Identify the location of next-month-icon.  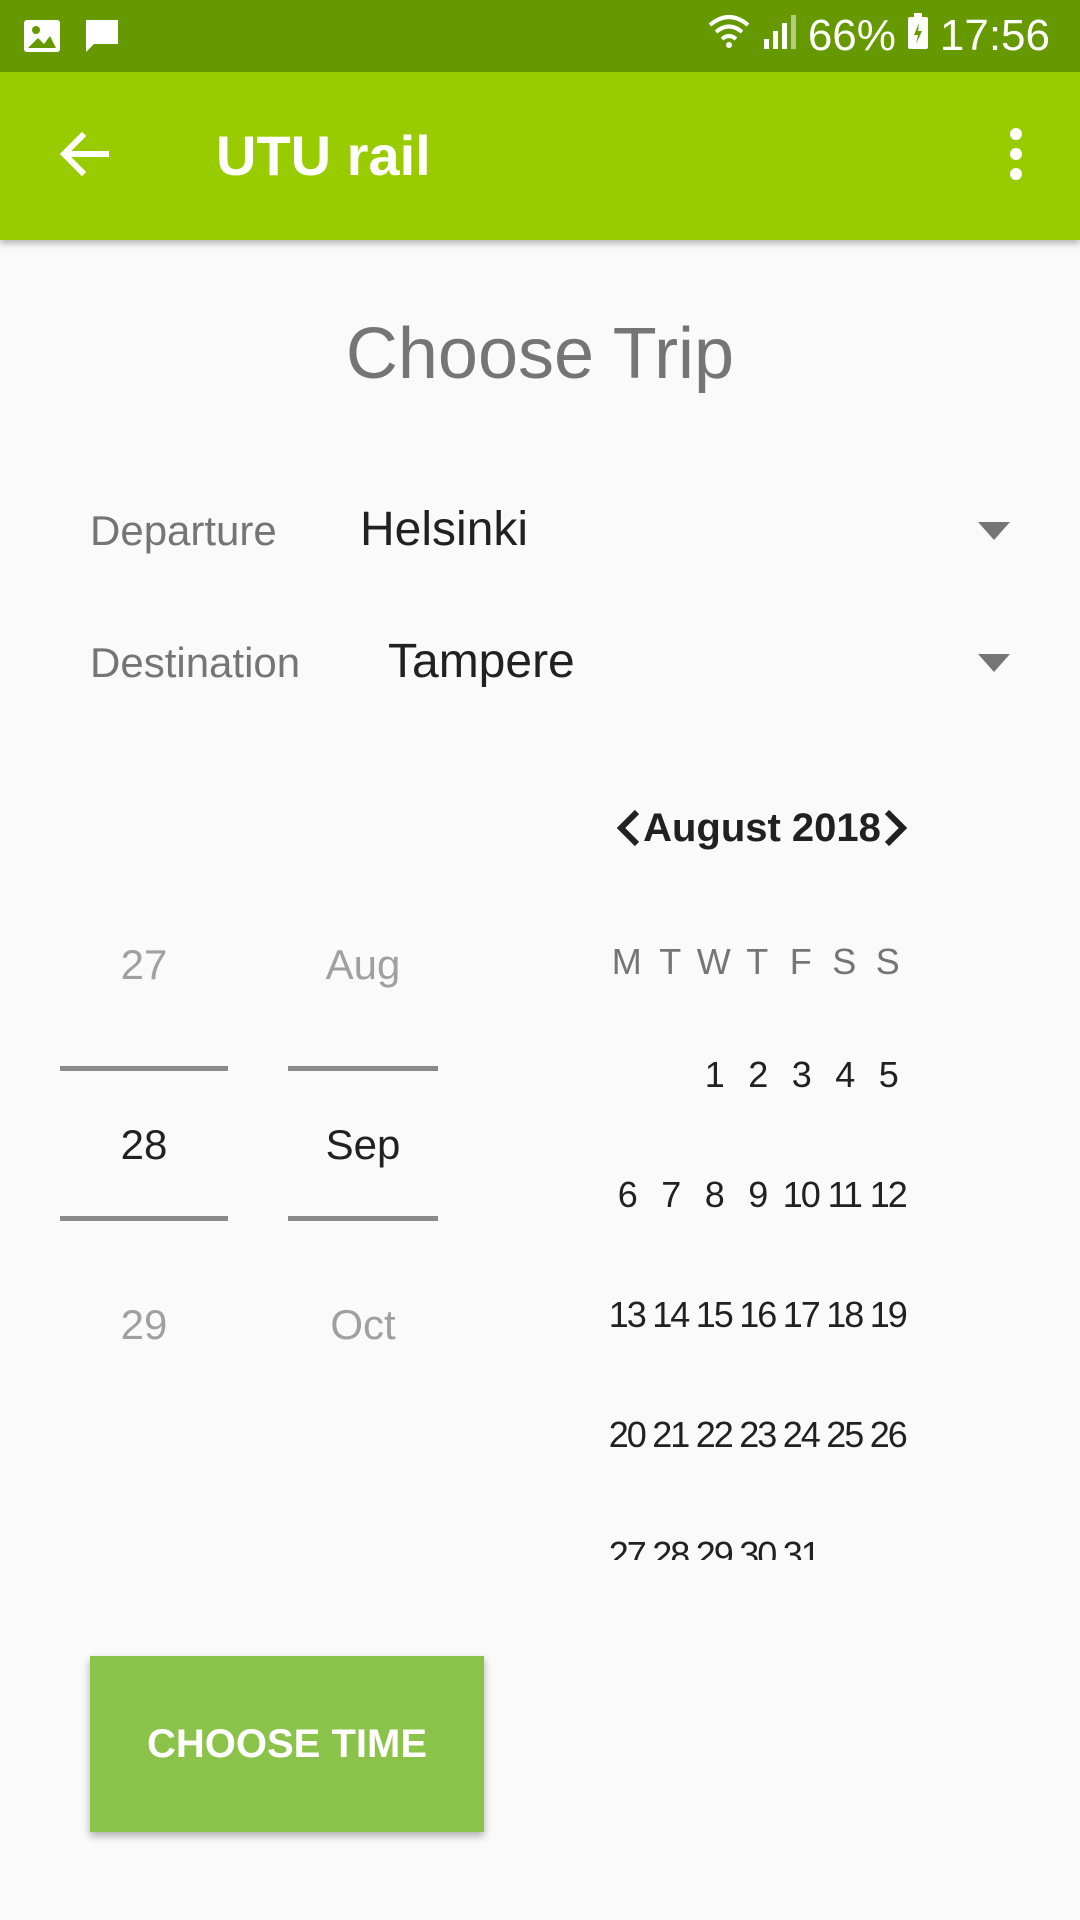
(895, 828).